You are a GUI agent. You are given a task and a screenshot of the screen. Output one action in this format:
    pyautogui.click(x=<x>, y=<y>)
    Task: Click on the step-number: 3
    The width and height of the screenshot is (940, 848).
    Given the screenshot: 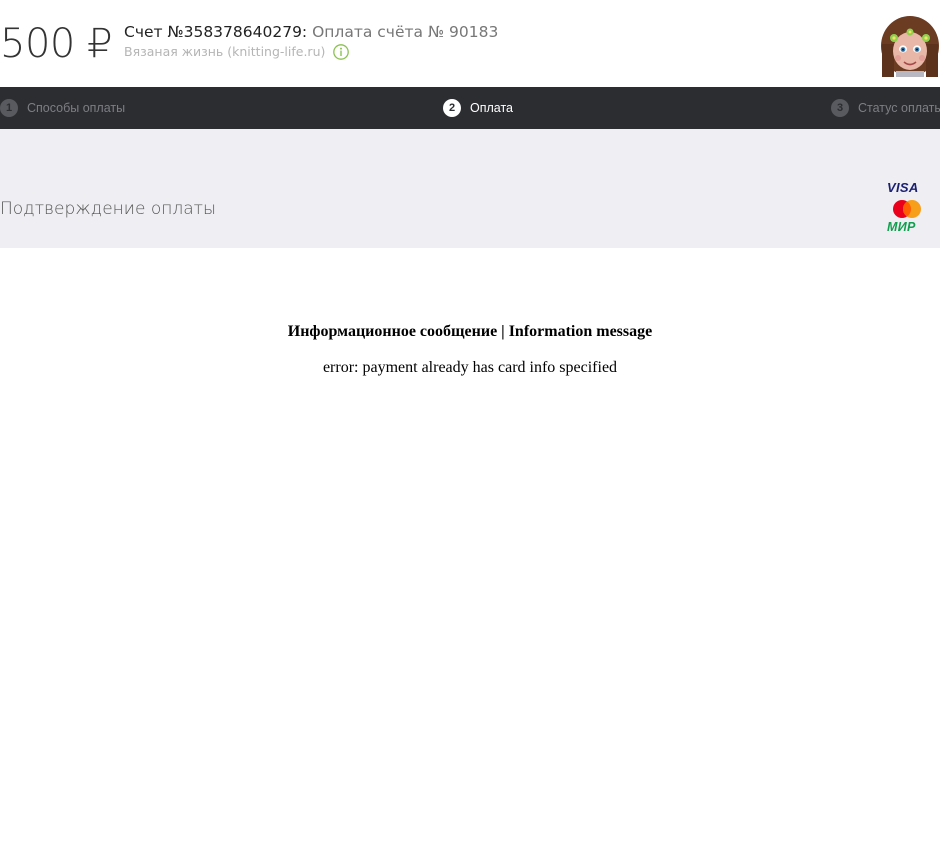 What is the action you would take?
    pyautogui.click(x=840, y=108)
    